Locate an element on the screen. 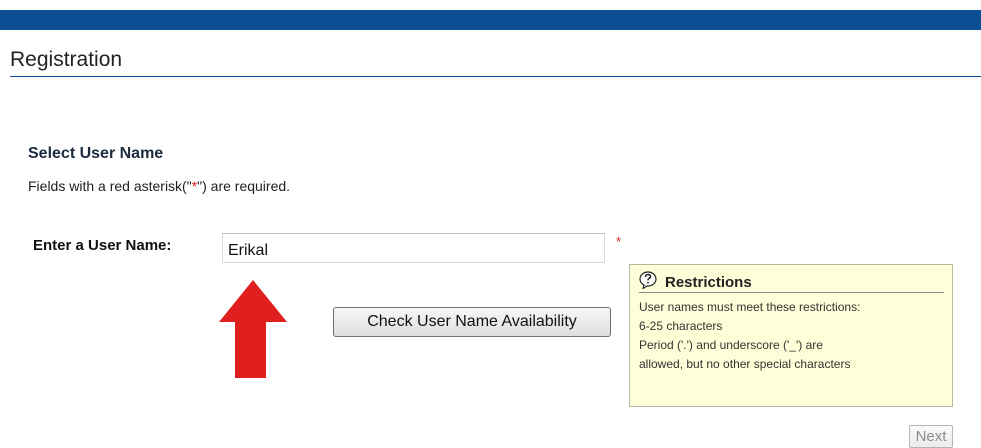 Image resolution: width=981 pixels, height=448 pixels. required-note-suffix: ") are required. is located at coordinates (244, 186).